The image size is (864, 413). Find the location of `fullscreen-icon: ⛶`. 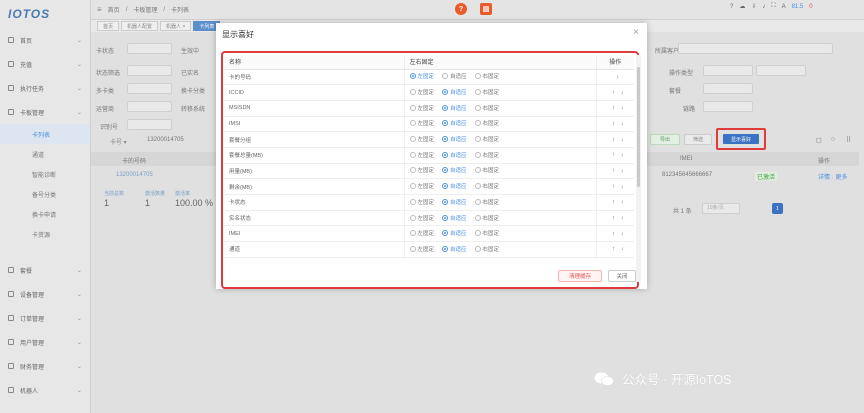

fullscreen-icon: ⛶ is located at coordinates (773, 6).